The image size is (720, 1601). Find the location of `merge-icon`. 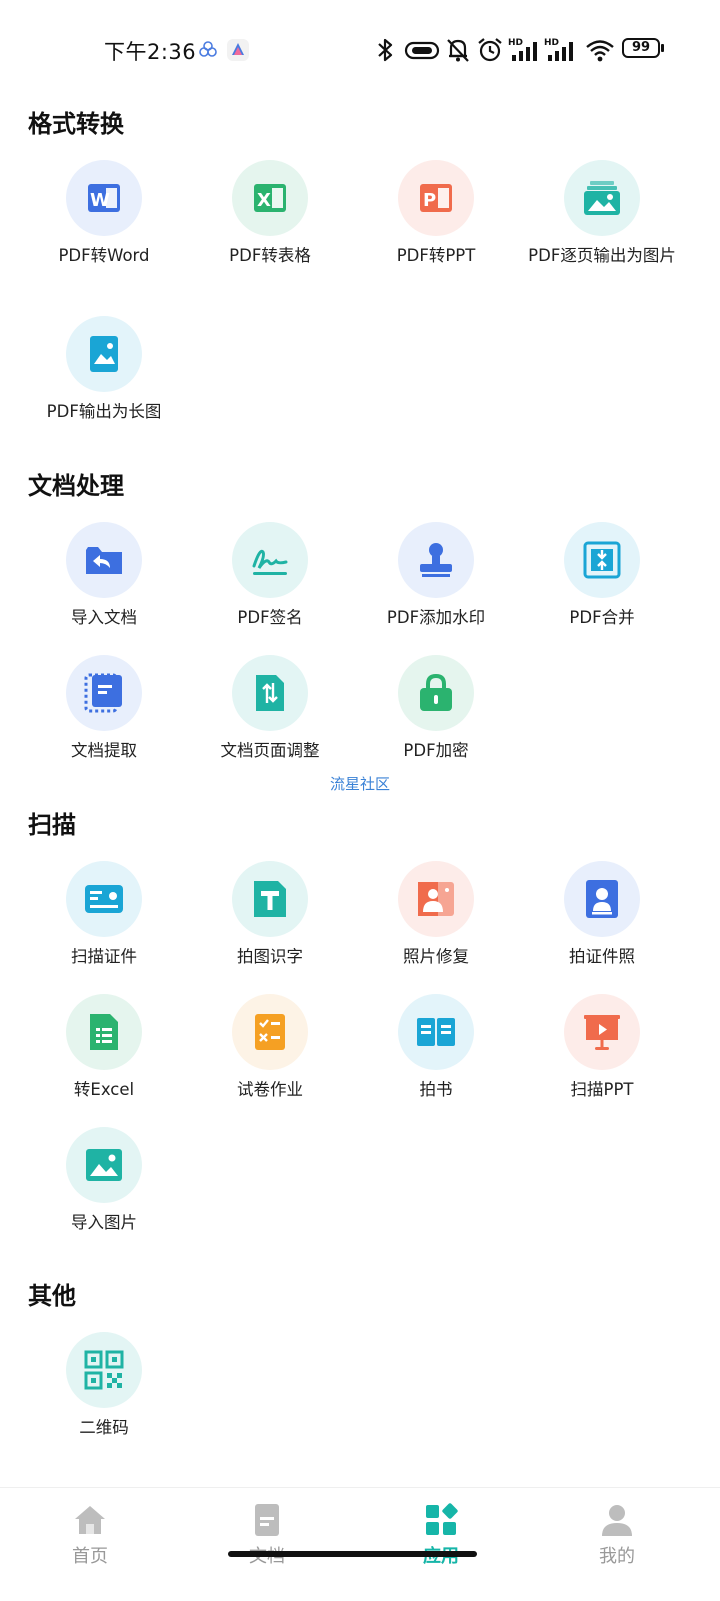

merge-icon is located at coordinates (602, 560).